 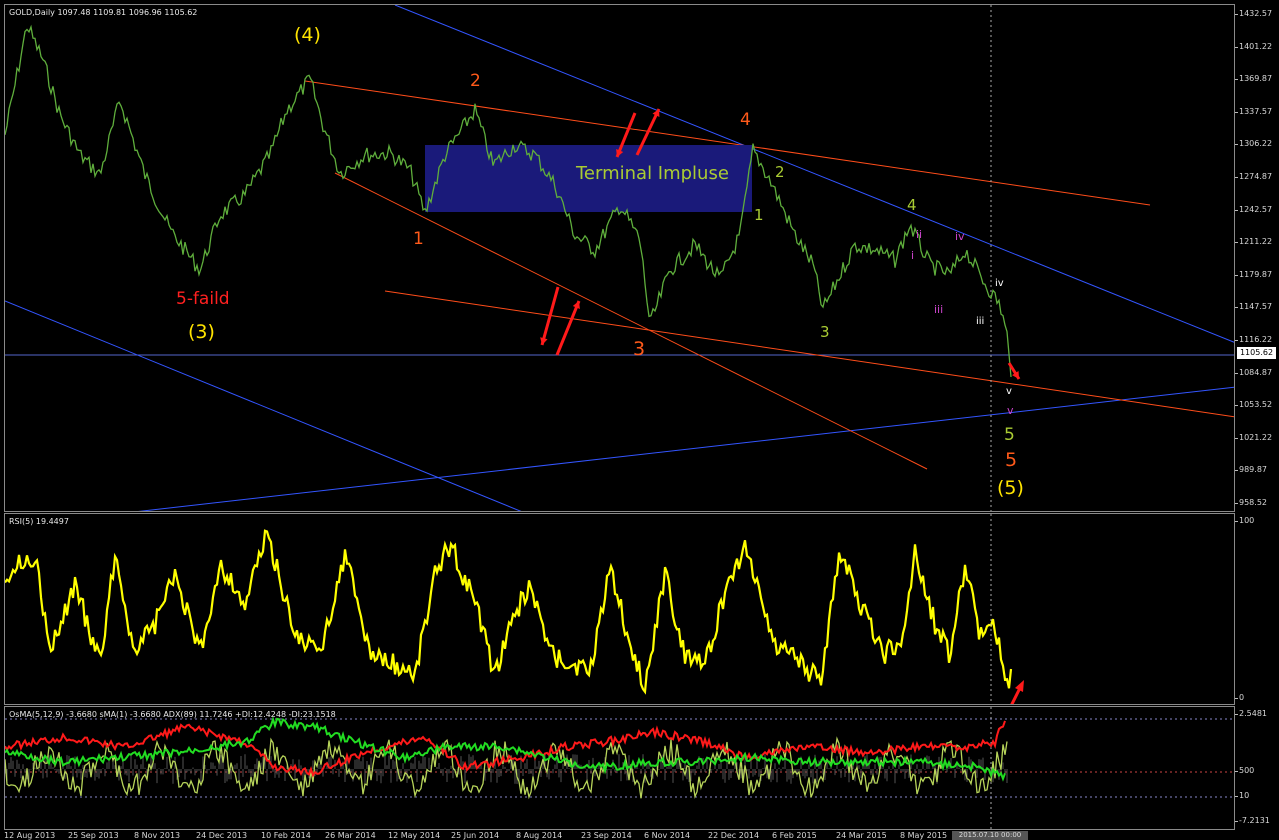 I want to click on wave-label-red-4: 4, so click(x=745, y=120).